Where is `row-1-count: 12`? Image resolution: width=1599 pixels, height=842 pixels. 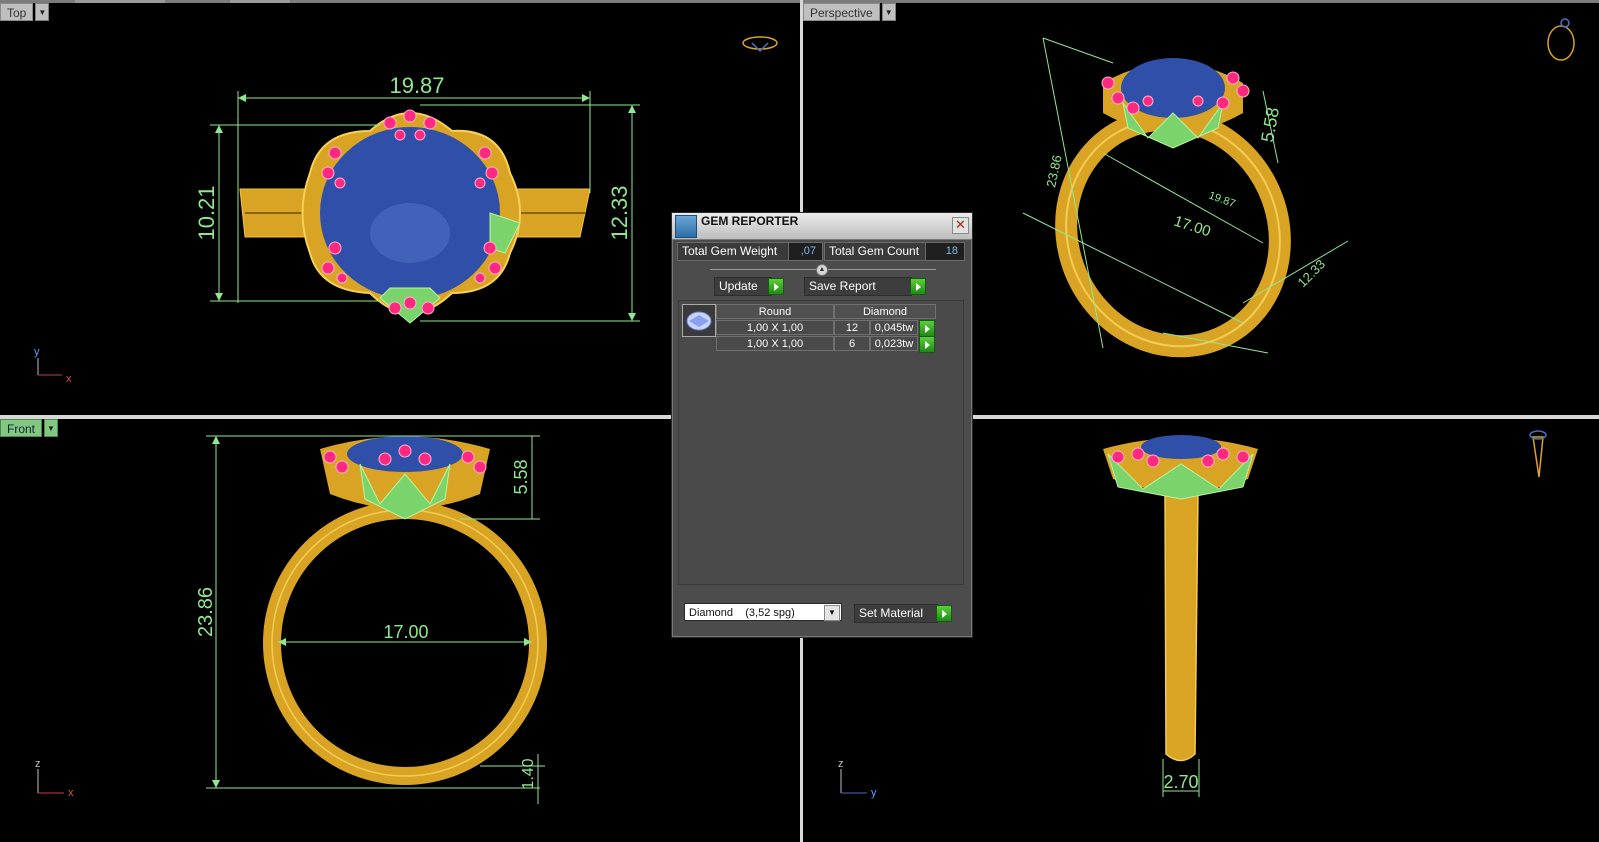 row-1-count: 12 is located at coordinates (852, 327).